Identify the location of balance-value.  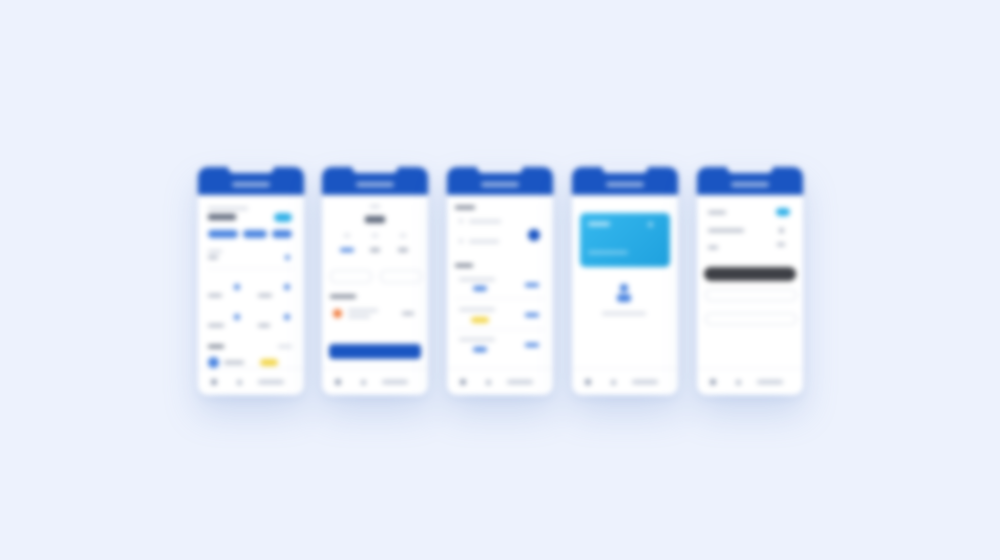
(222, 217).